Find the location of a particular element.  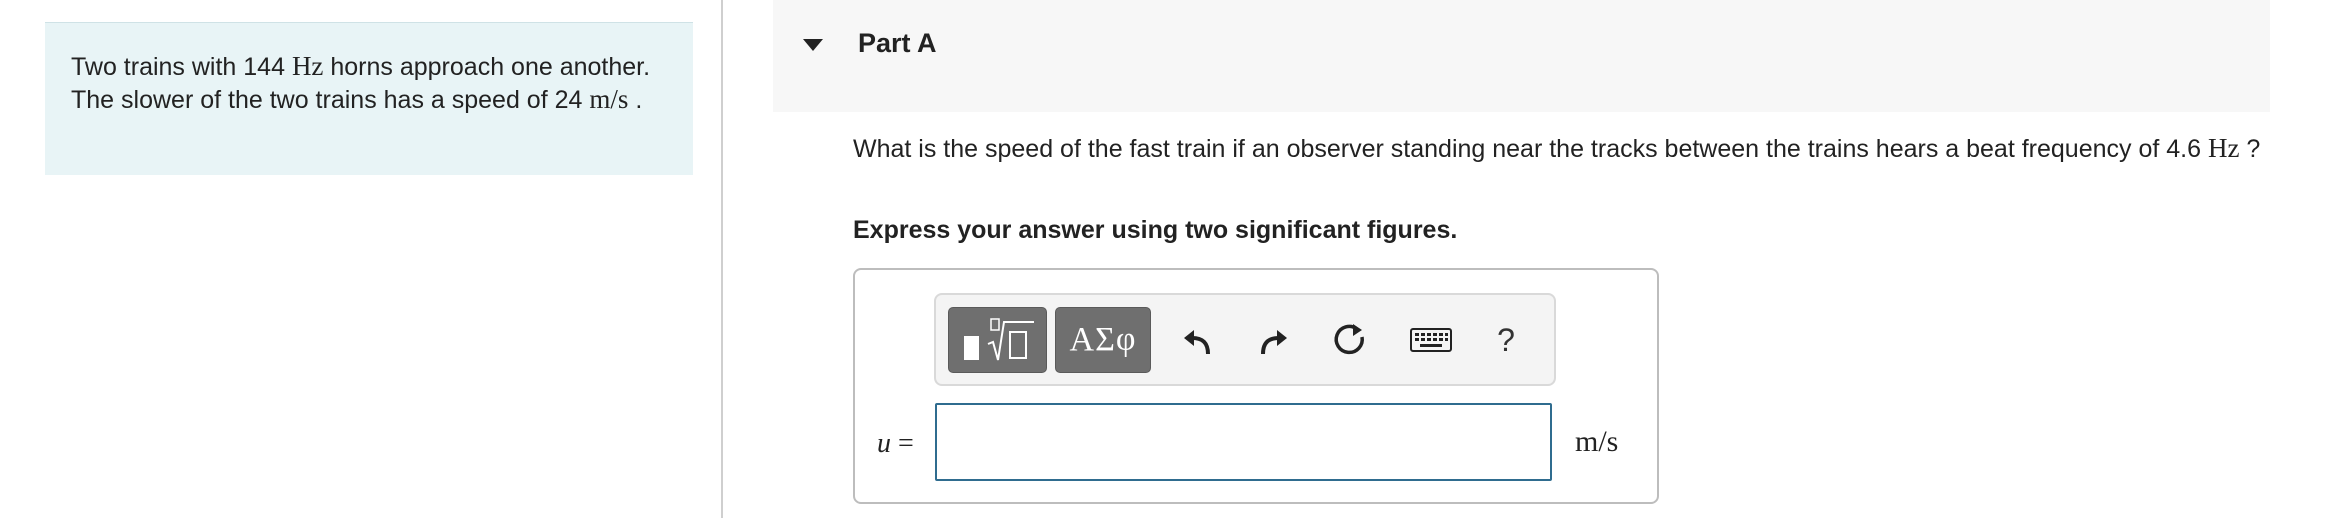

redo-button is located at coordinates (1273, 340).